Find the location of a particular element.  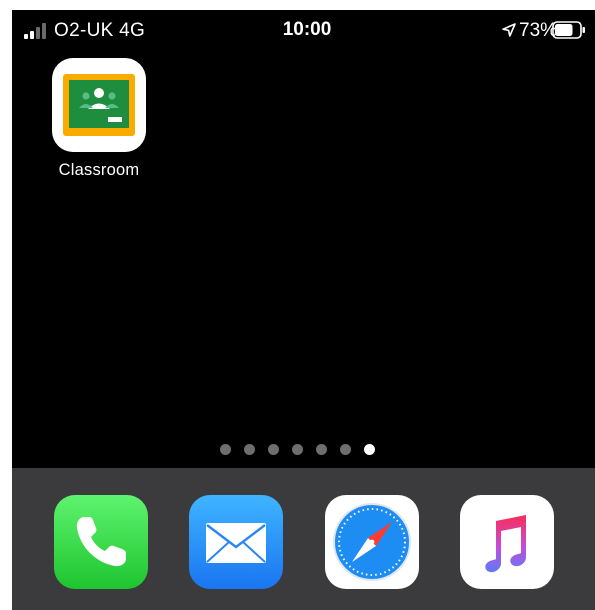

dock-app-music is located at coordinates (507, 542).